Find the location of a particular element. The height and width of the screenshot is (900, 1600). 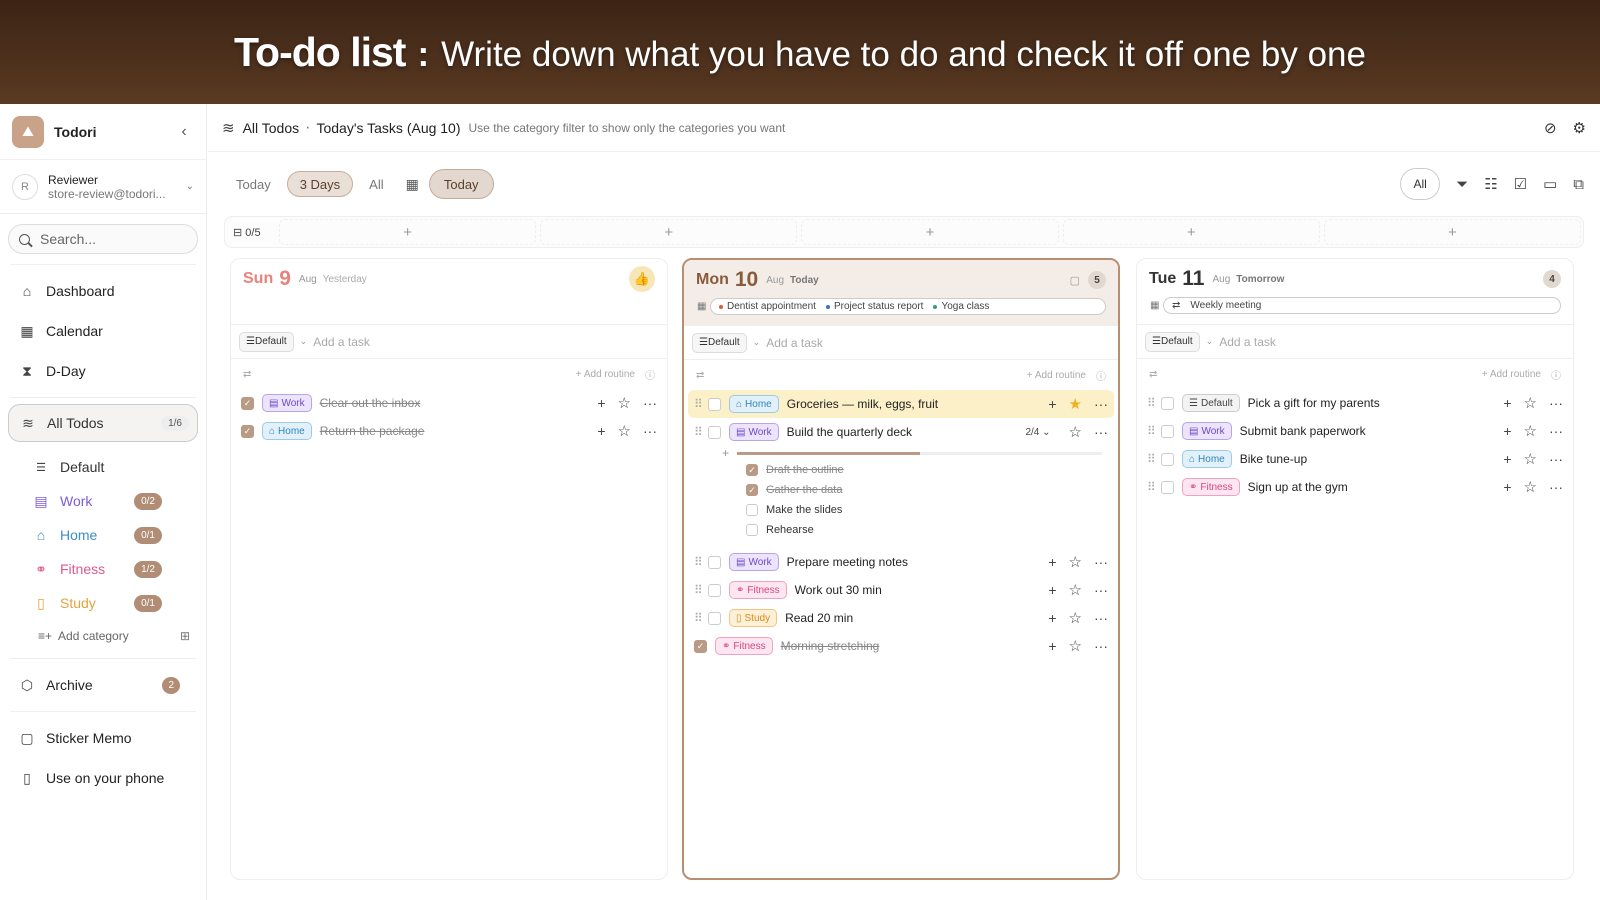

task-name: Pick a gift for my parents is located at coordinates (1376, 403).